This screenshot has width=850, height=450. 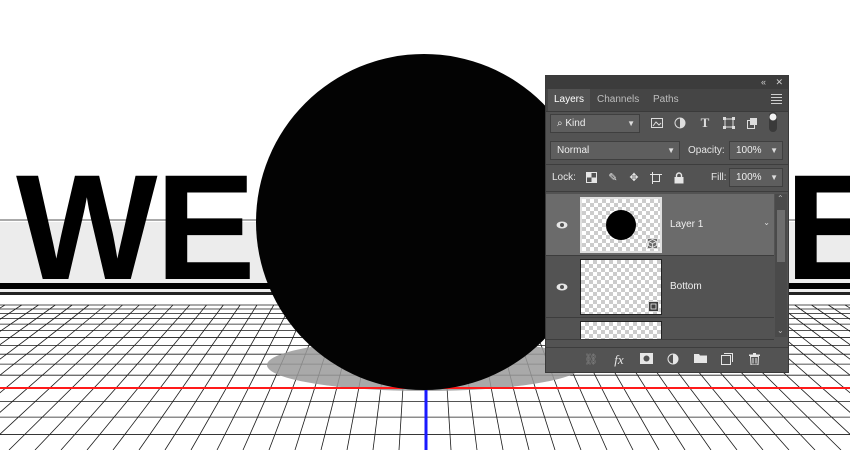 I want to click on collapse-icon: «, so click(x=763, y=82).